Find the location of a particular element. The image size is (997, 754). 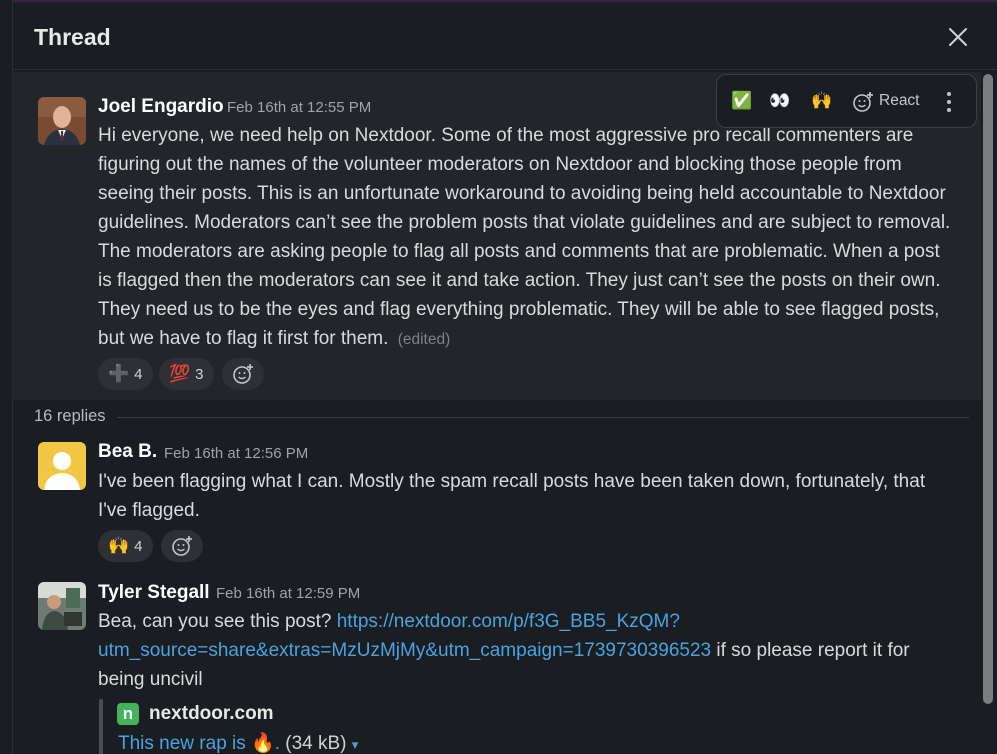

author-name: Bea B. is located at coordinates (127, 452).